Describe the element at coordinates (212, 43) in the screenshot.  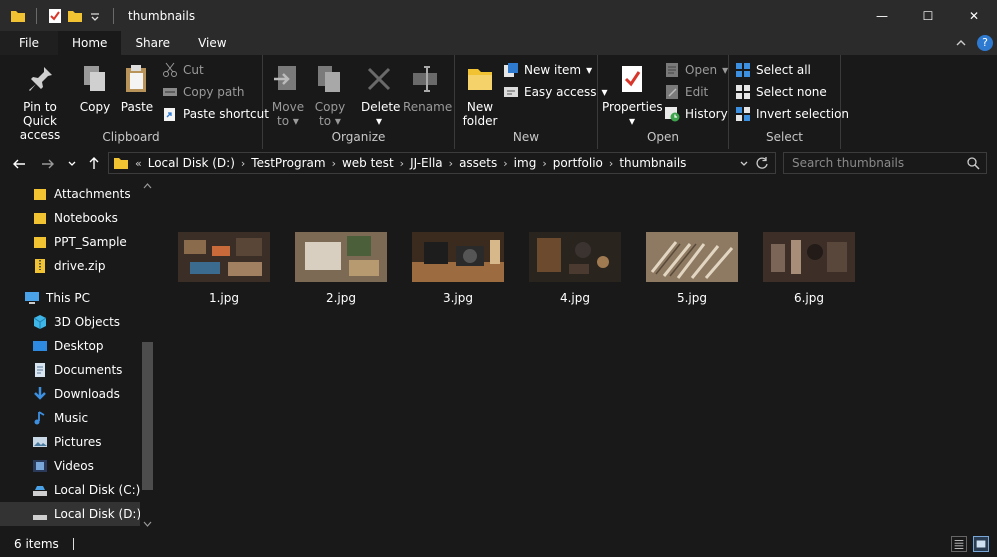
I see `tab-view: View` at that location.